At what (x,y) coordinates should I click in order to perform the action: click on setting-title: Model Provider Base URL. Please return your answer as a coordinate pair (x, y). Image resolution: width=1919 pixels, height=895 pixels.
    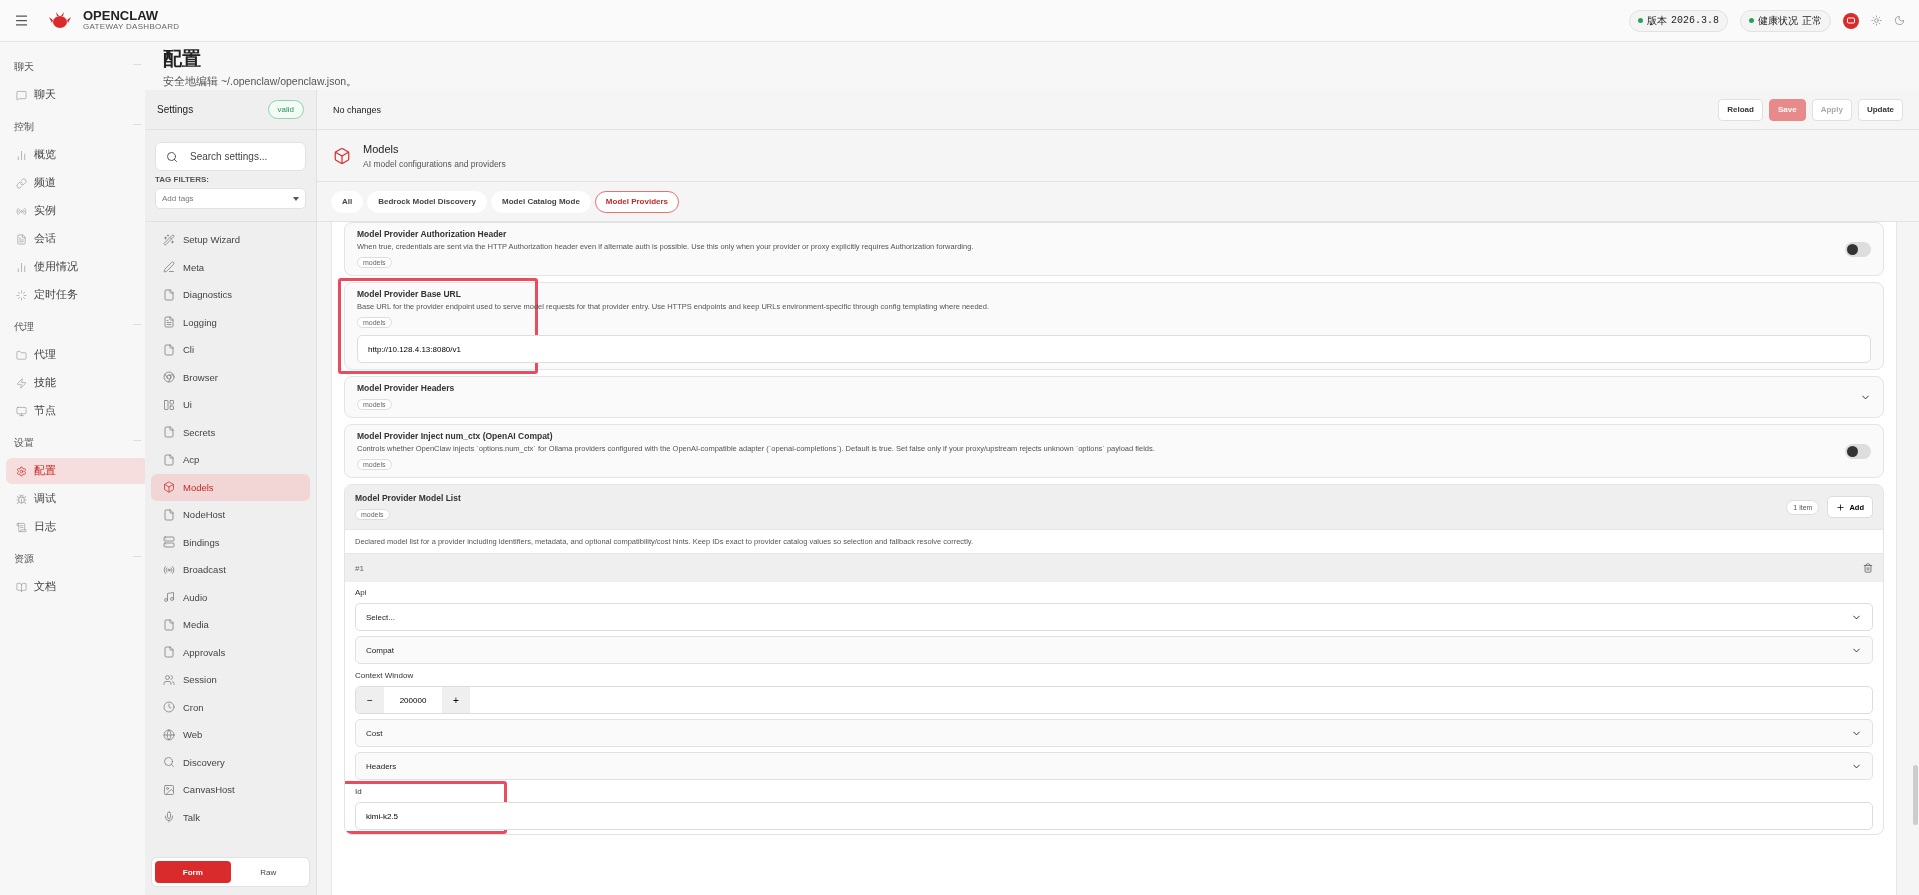
    Looking at the image, I should click on (409, 294).